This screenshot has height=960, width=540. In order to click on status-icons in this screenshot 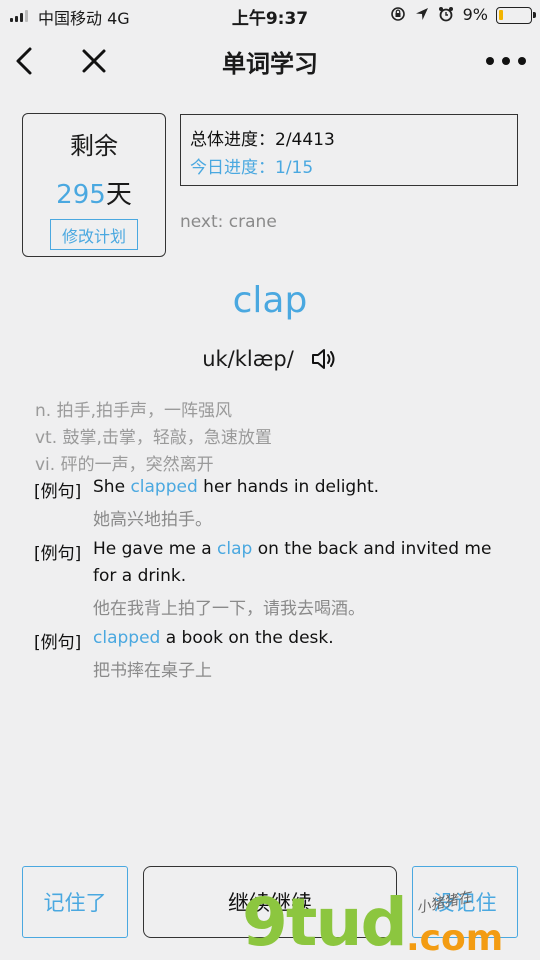, I will do `click(422, 14)`.